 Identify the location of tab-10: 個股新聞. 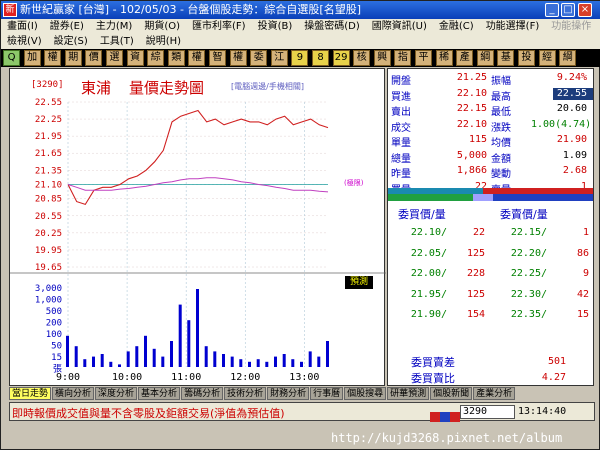
(451, 393).